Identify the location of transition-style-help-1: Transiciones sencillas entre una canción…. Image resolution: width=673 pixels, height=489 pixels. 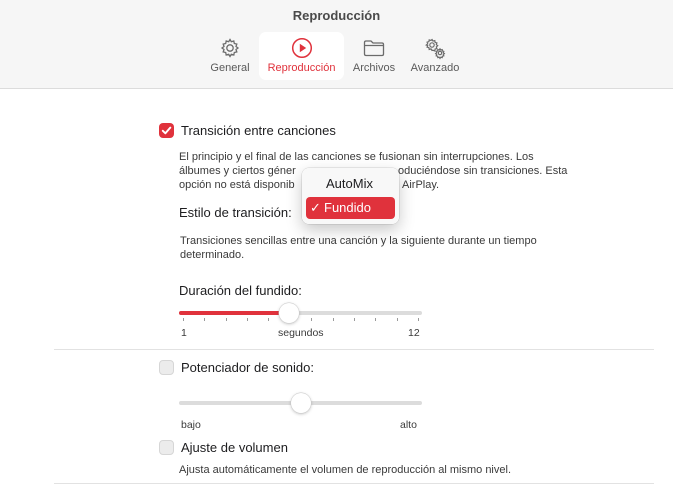
(358, 241).